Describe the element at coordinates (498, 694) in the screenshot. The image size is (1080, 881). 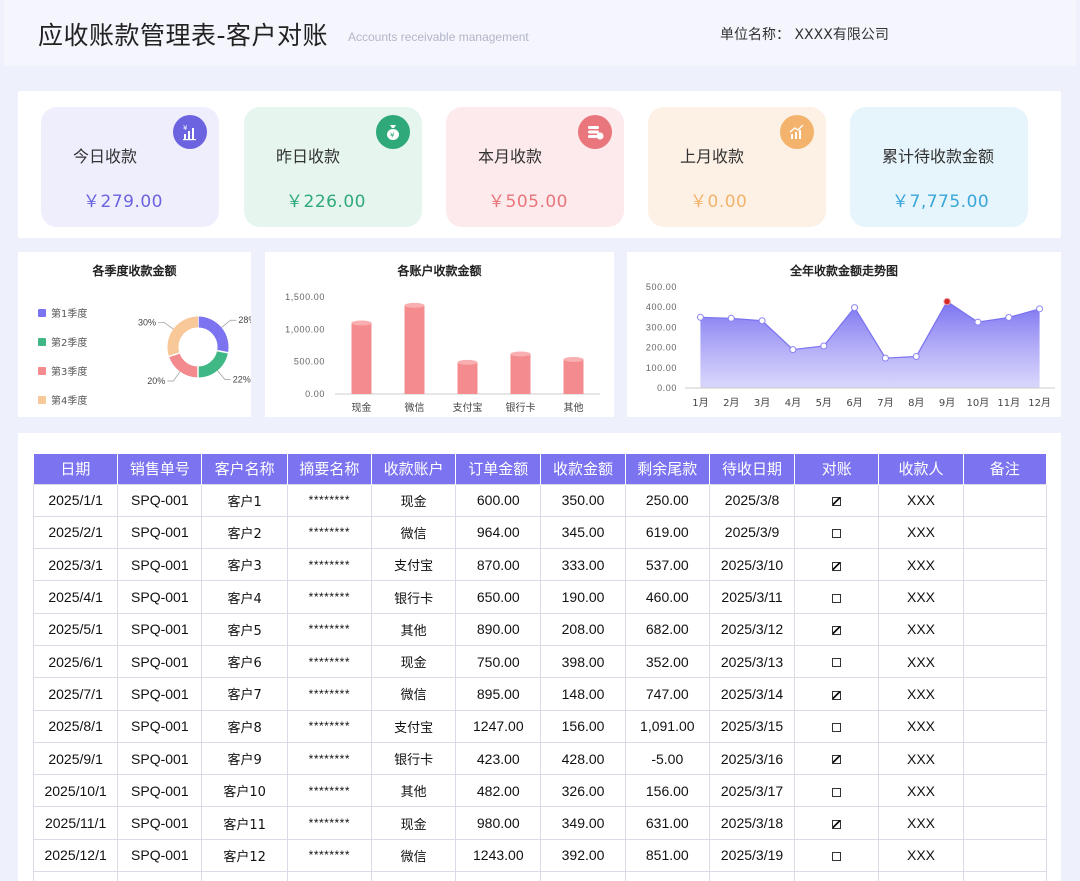
I see `table-cell: 895.00` at that location.